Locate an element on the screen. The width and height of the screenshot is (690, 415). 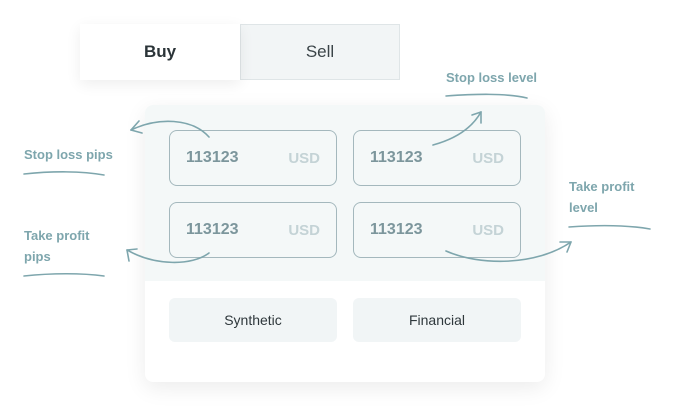
take-profit-level-underline is located at coordinates (609, 227).